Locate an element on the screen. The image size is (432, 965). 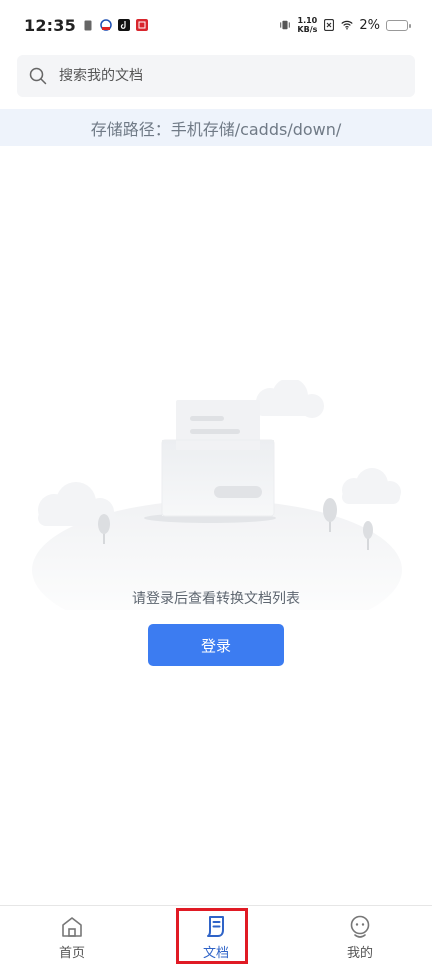
nav-item-profile: 我的 is located at coordinates (360, 935).